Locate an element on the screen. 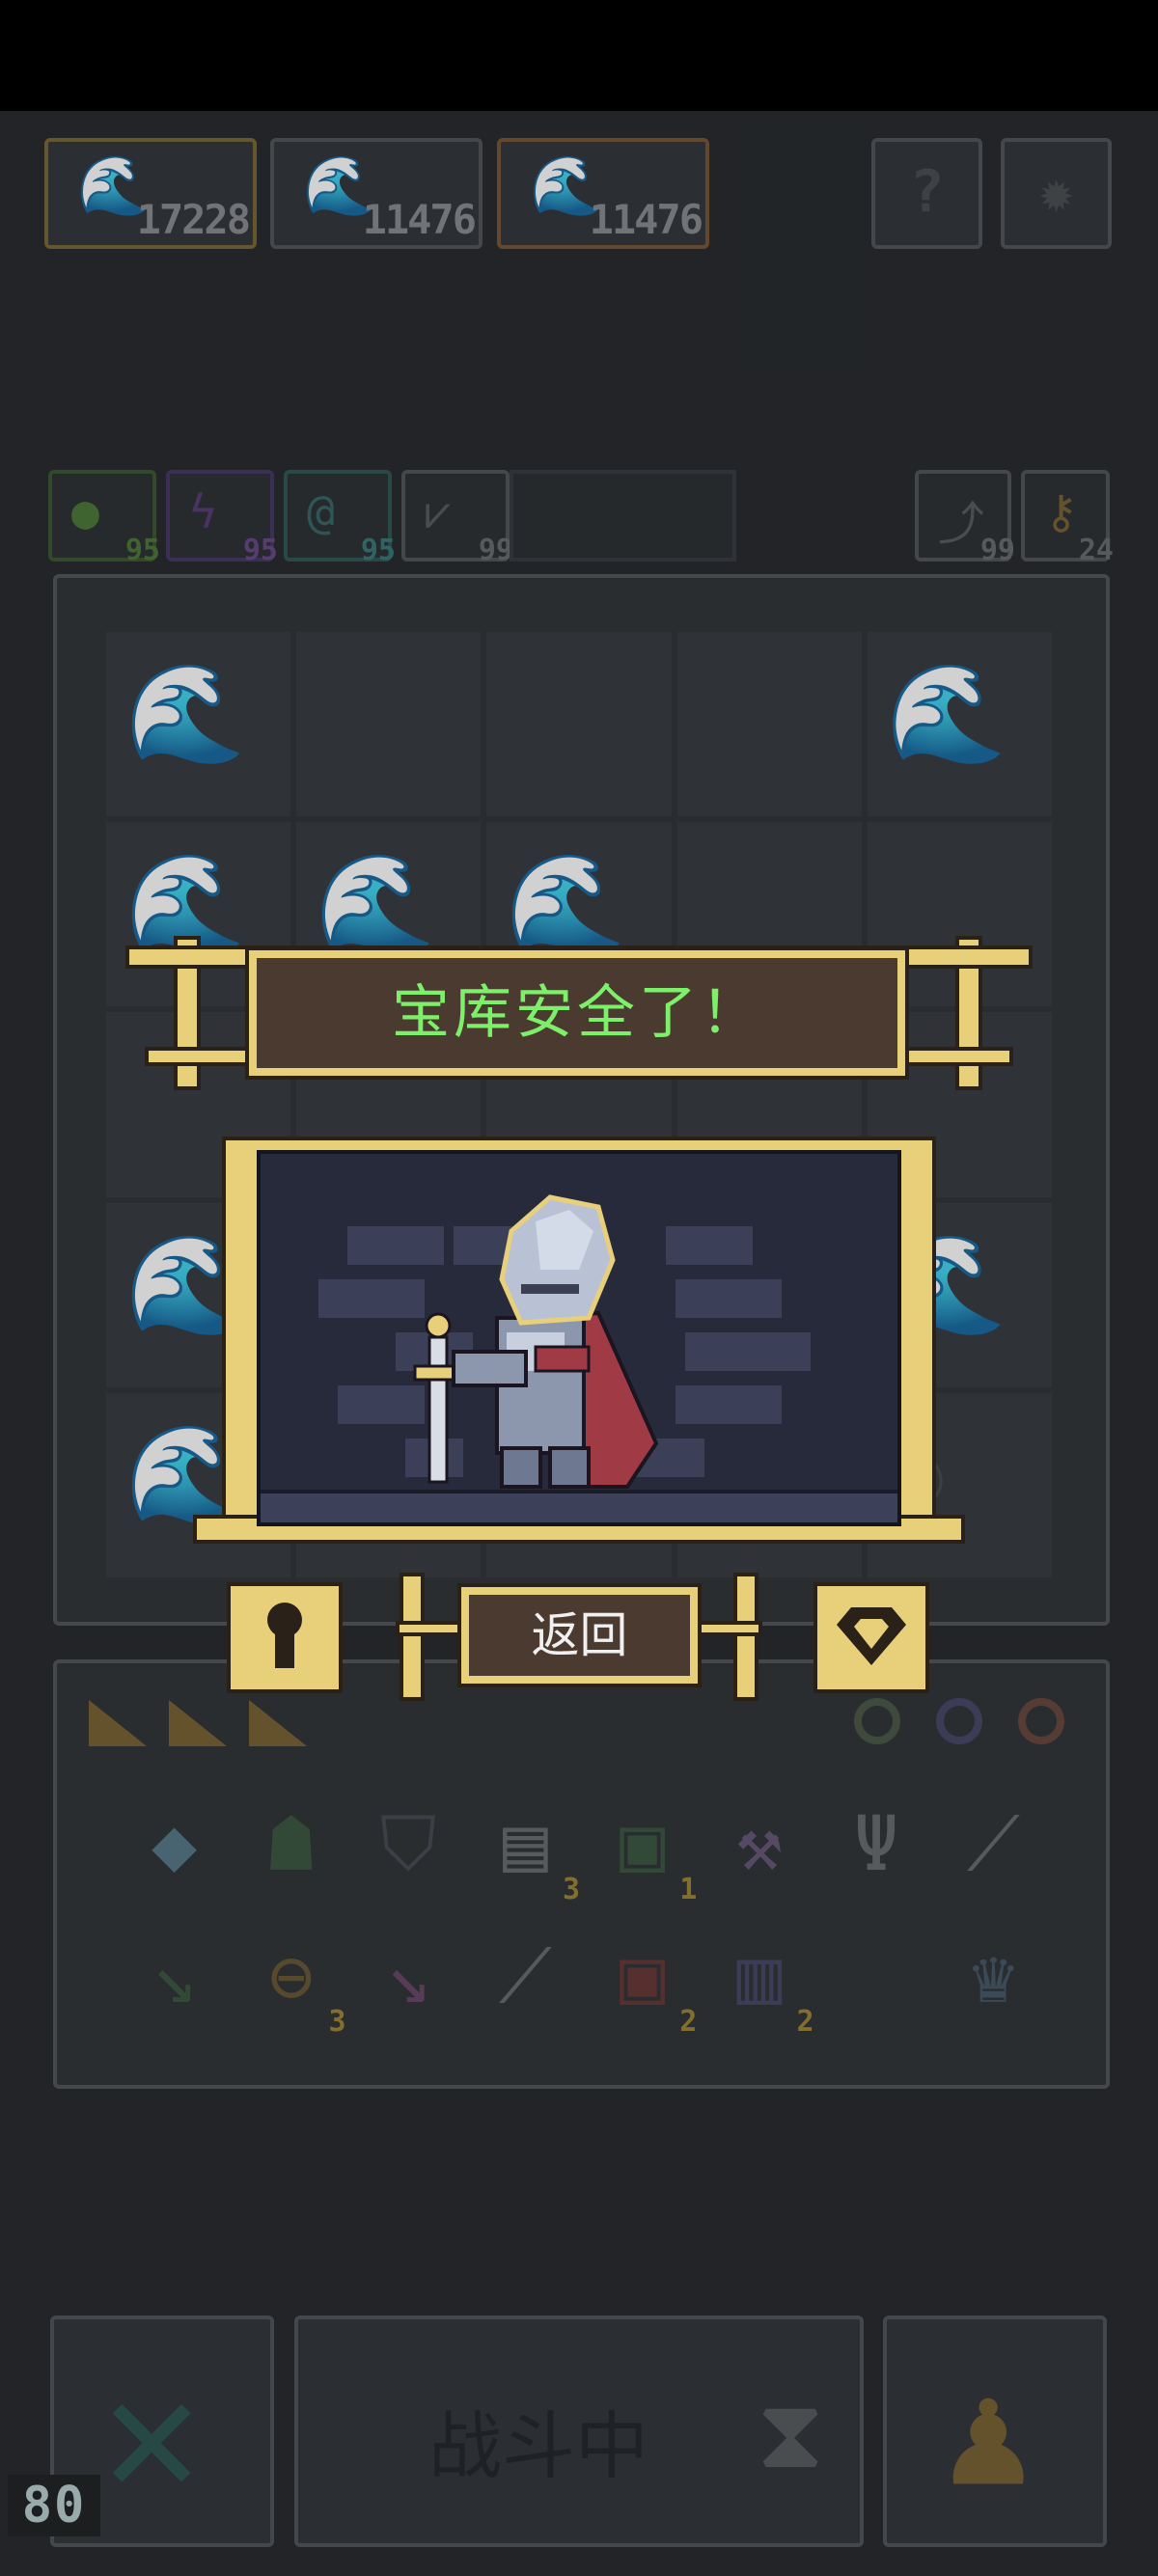  floor is located at coordinates (579, 1506).